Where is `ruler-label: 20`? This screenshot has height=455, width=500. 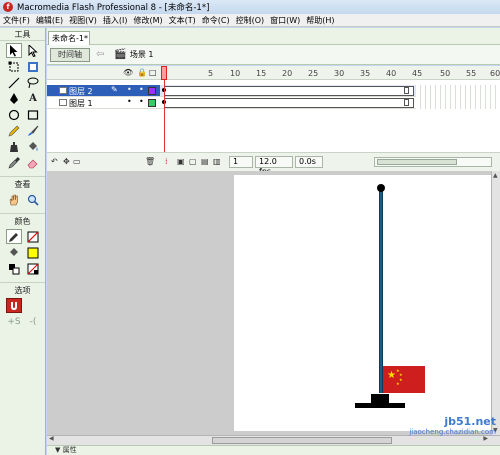 ruler-label: 20 is located at coordinates (287, 73).